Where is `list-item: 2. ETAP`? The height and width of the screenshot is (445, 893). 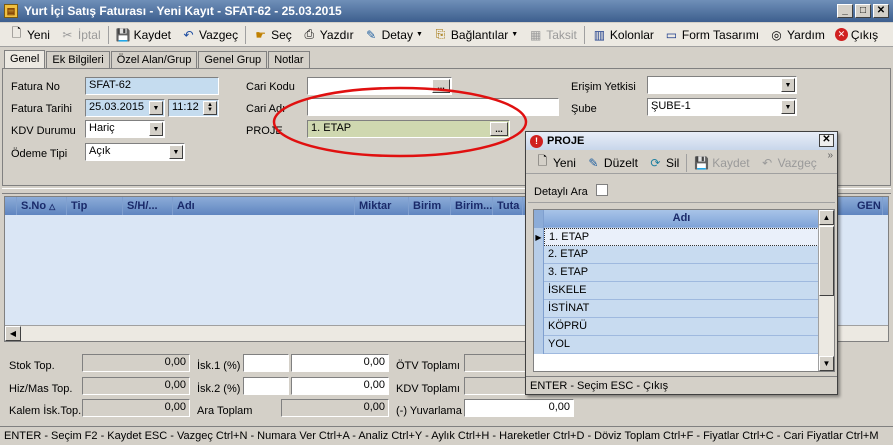
list-item: 2. ETAP is located at coordinates (676, 255).